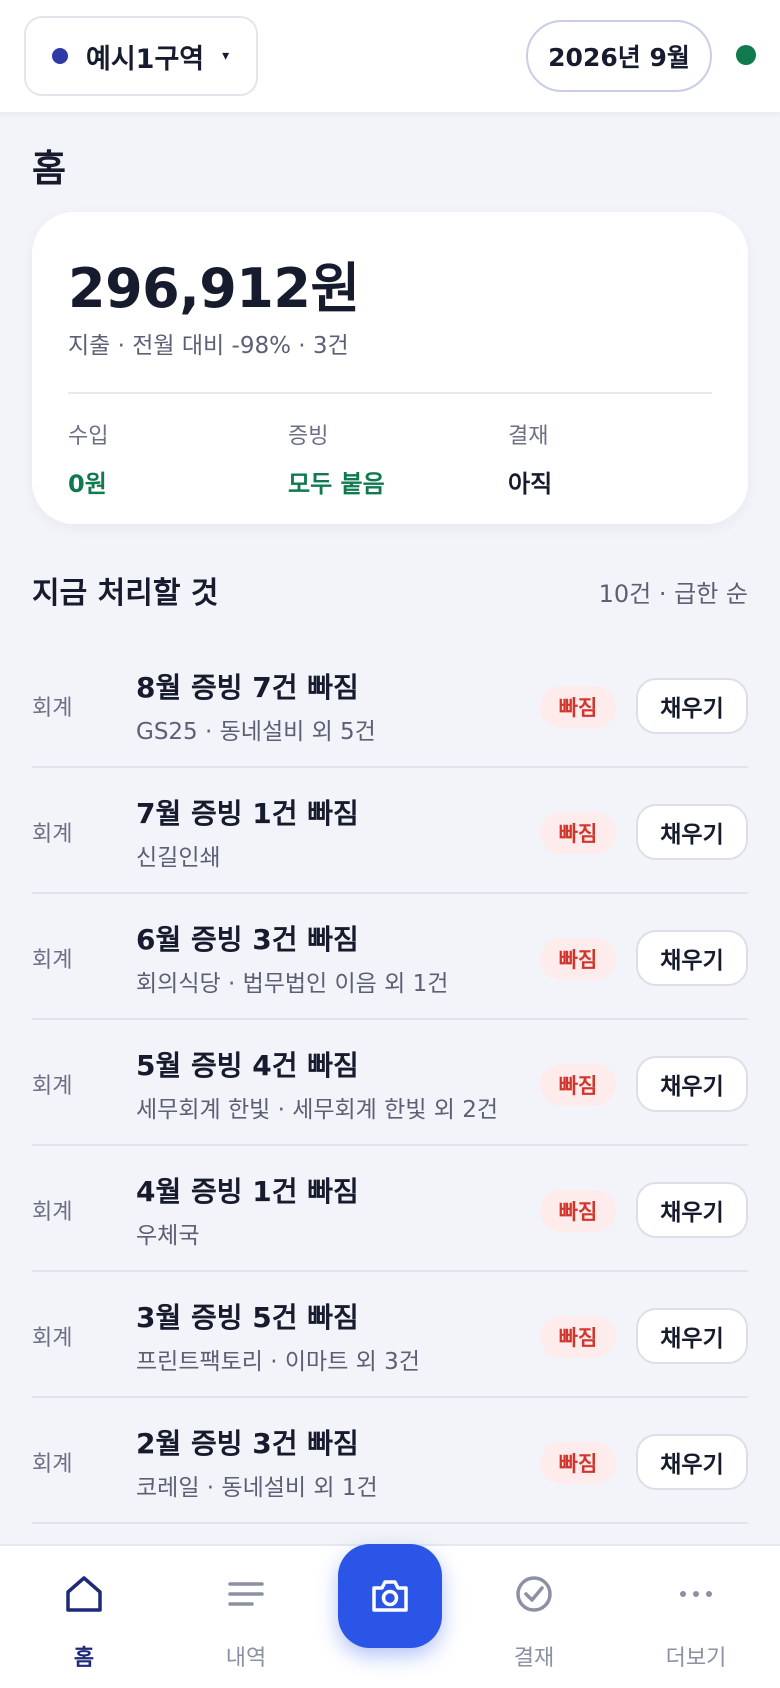 This screenshot has height=1688, width=780. Describe the element at coordinates (390, 831) in the screenshot. I see `task-row: 회계 7월 증빙 1건 빠짐 신길인쇄 빠짐 채우기` at that location.